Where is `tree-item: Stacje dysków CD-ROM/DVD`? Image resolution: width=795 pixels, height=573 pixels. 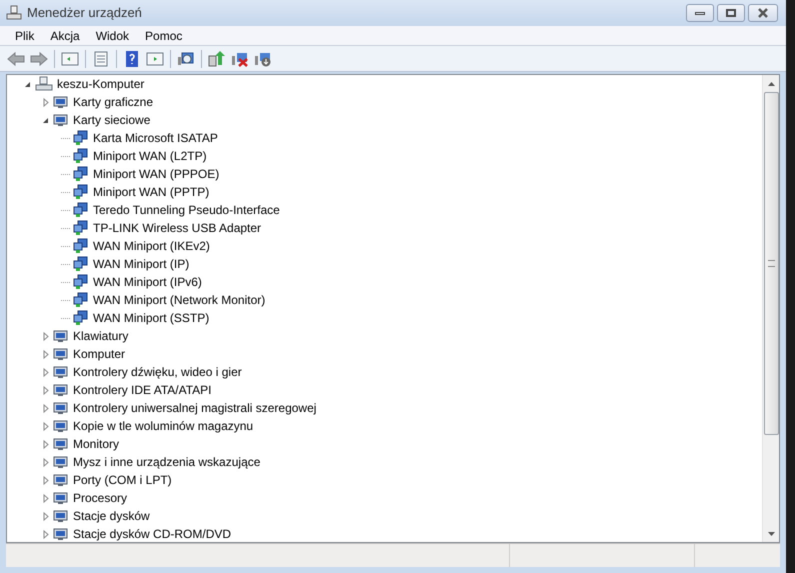
tree-item: Stacje dysków CD-ROM/DVD is located at coordinates (152, 533).